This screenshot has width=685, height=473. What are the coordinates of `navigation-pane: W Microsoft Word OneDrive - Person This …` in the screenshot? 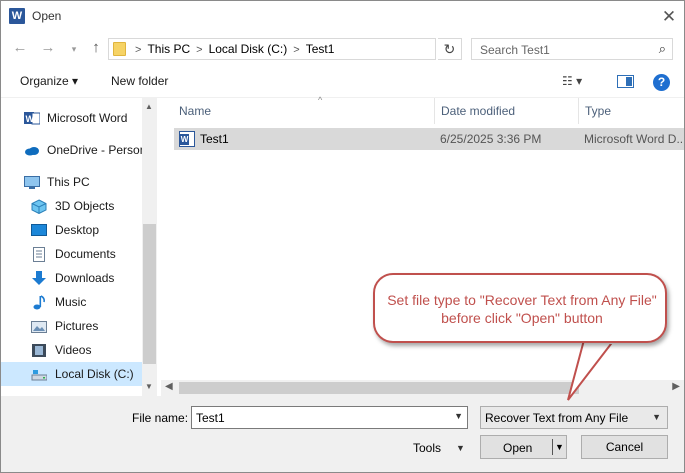 It's located at (79, 247).